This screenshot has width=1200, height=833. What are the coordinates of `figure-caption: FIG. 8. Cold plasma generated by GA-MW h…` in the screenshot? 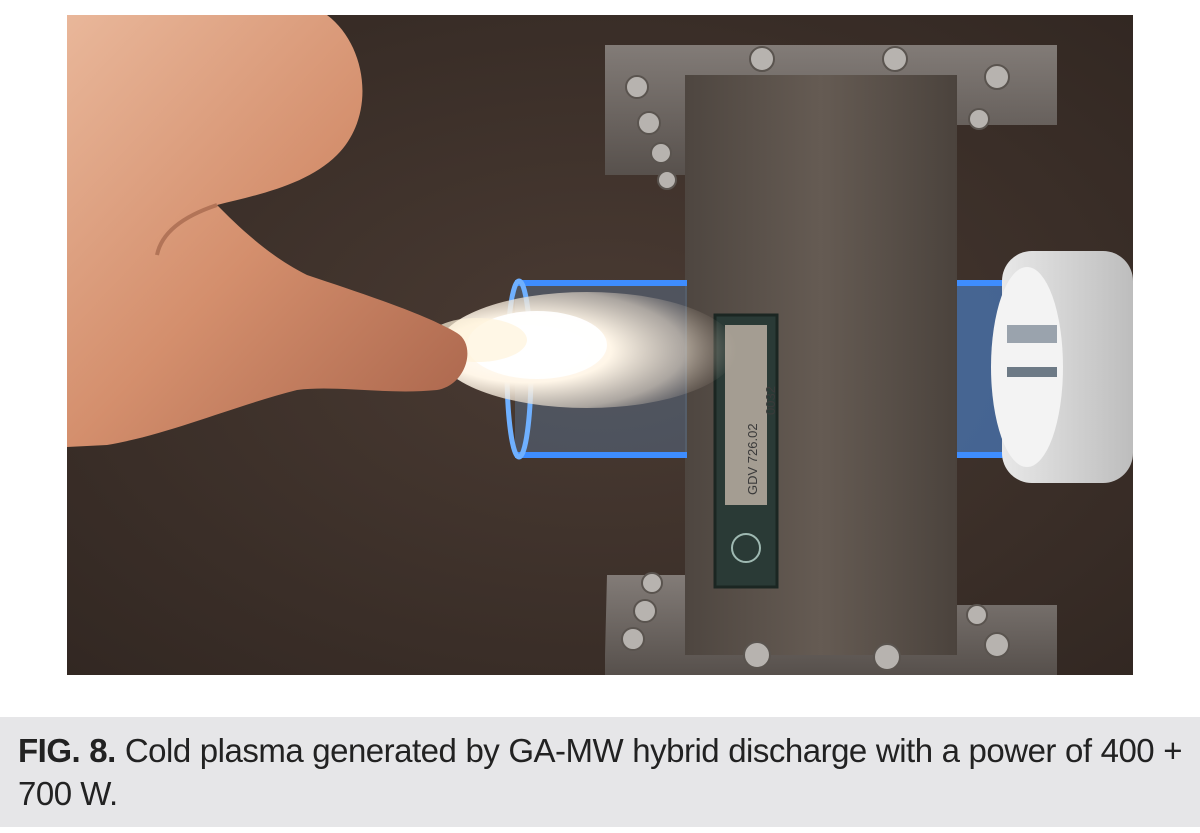 It's located at (600, 772).